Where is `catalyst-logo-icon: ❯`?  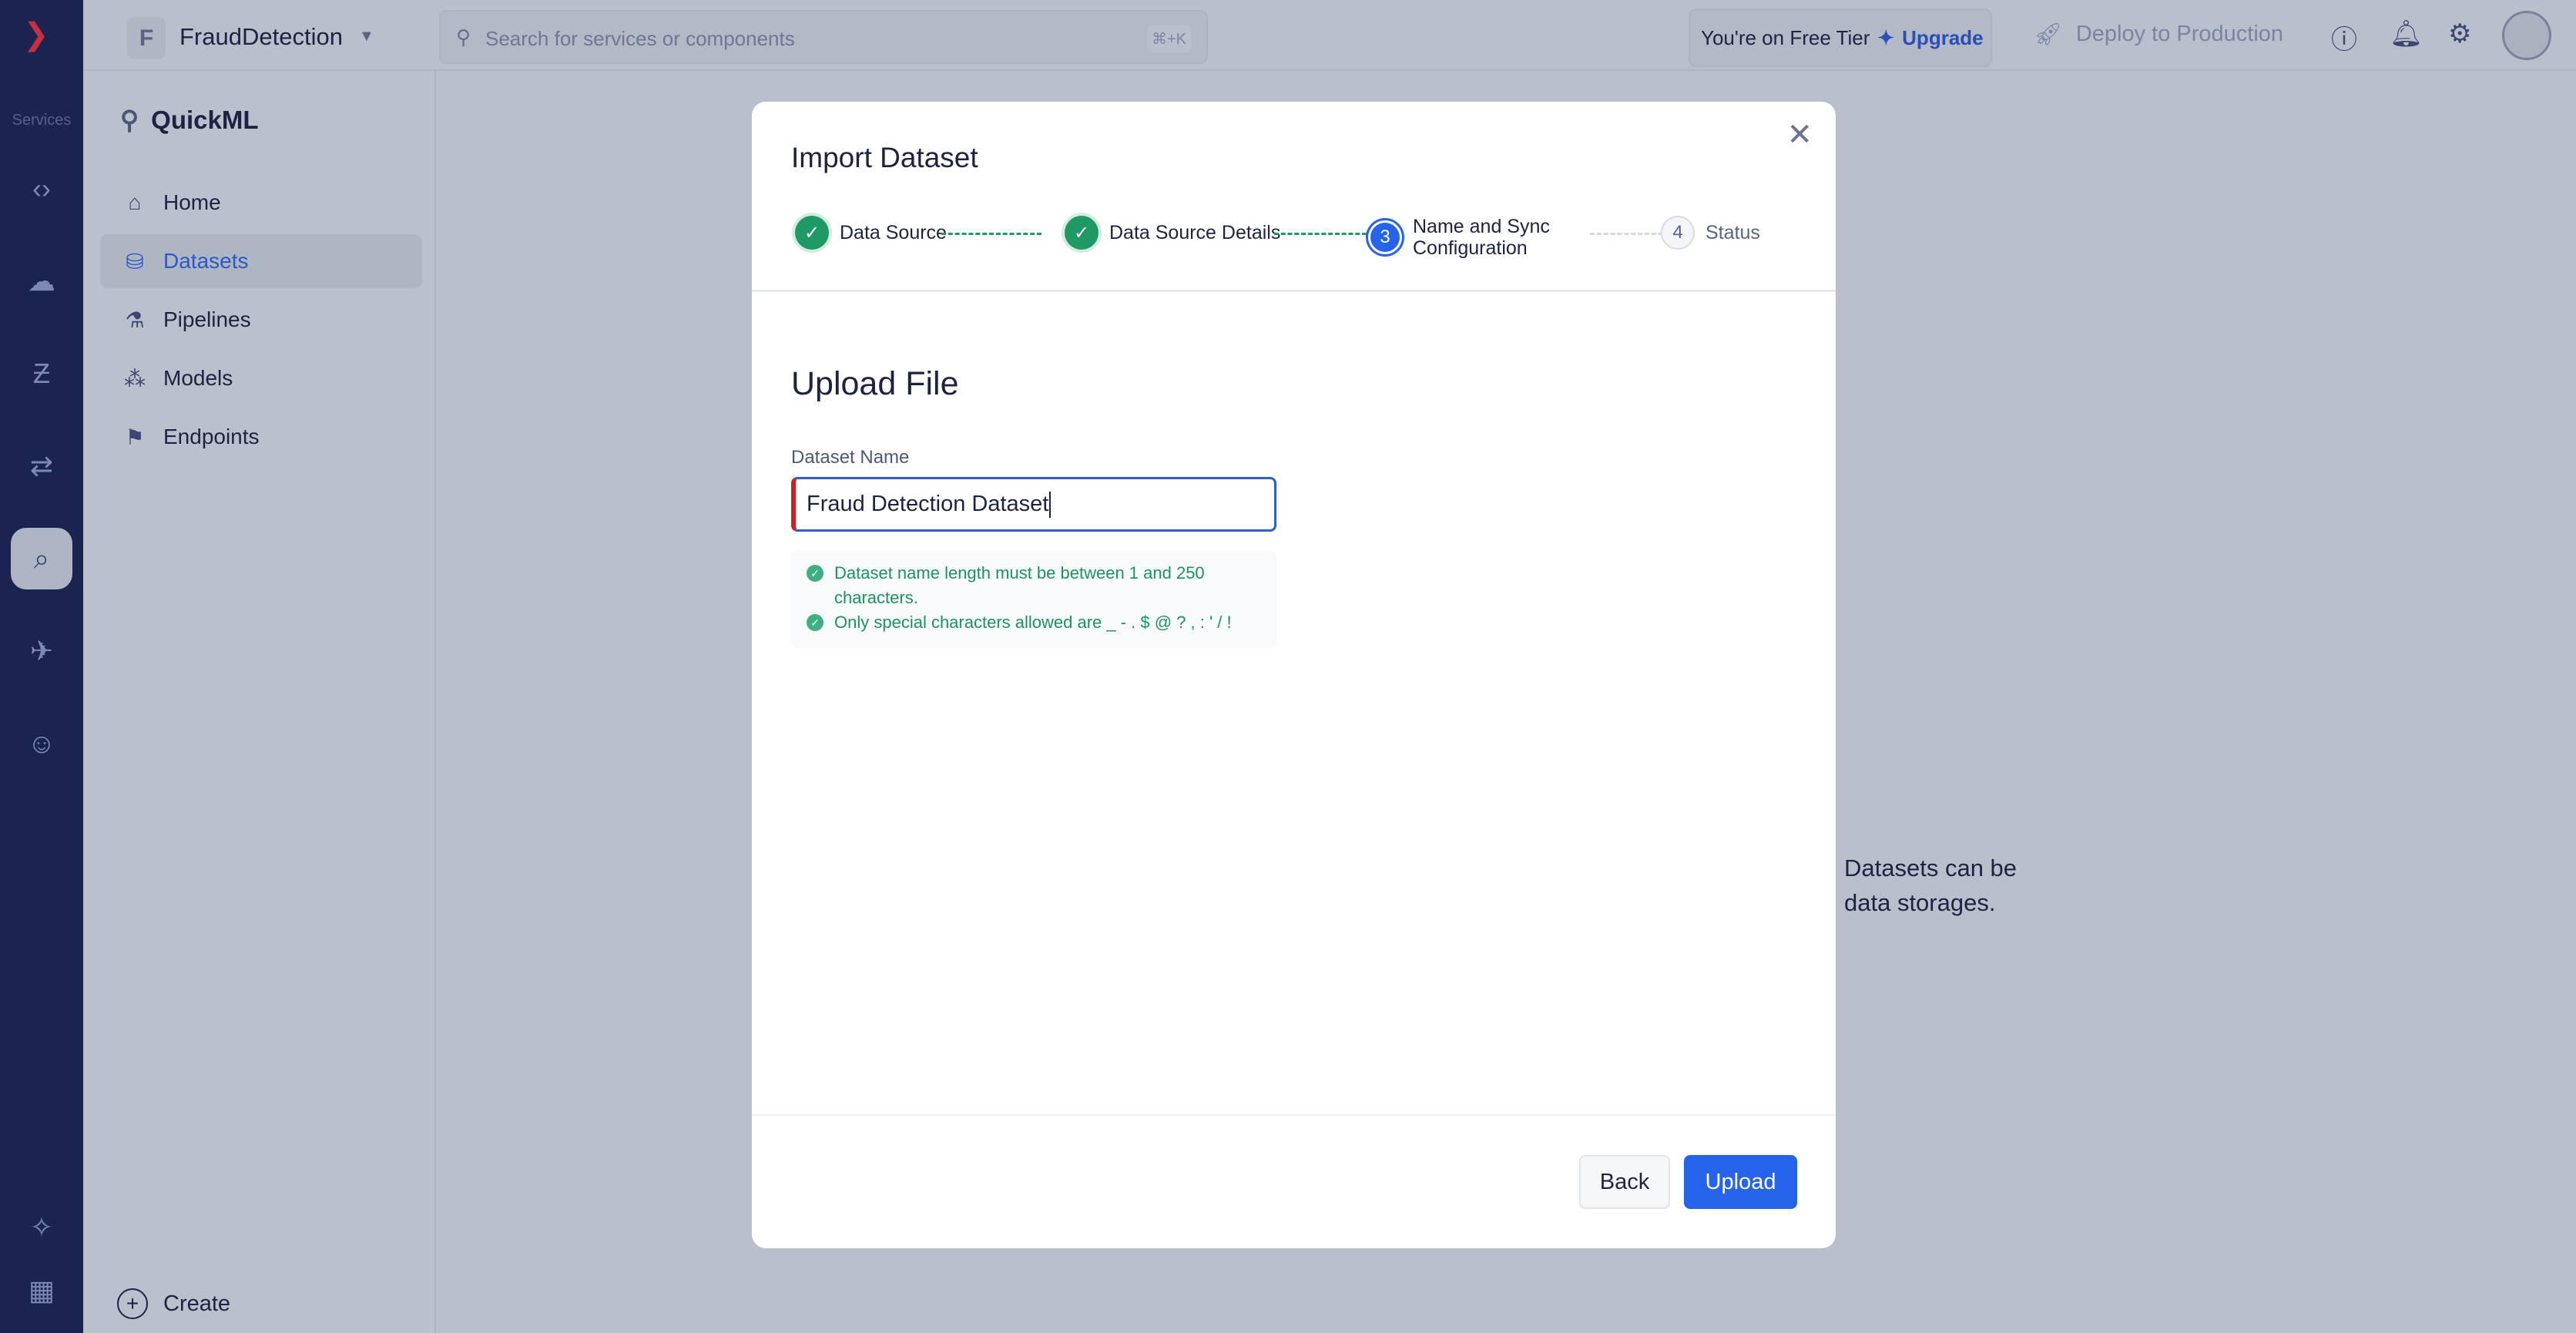
catalyst-logo-icon: ❯ is located at coordinates (36, 34).